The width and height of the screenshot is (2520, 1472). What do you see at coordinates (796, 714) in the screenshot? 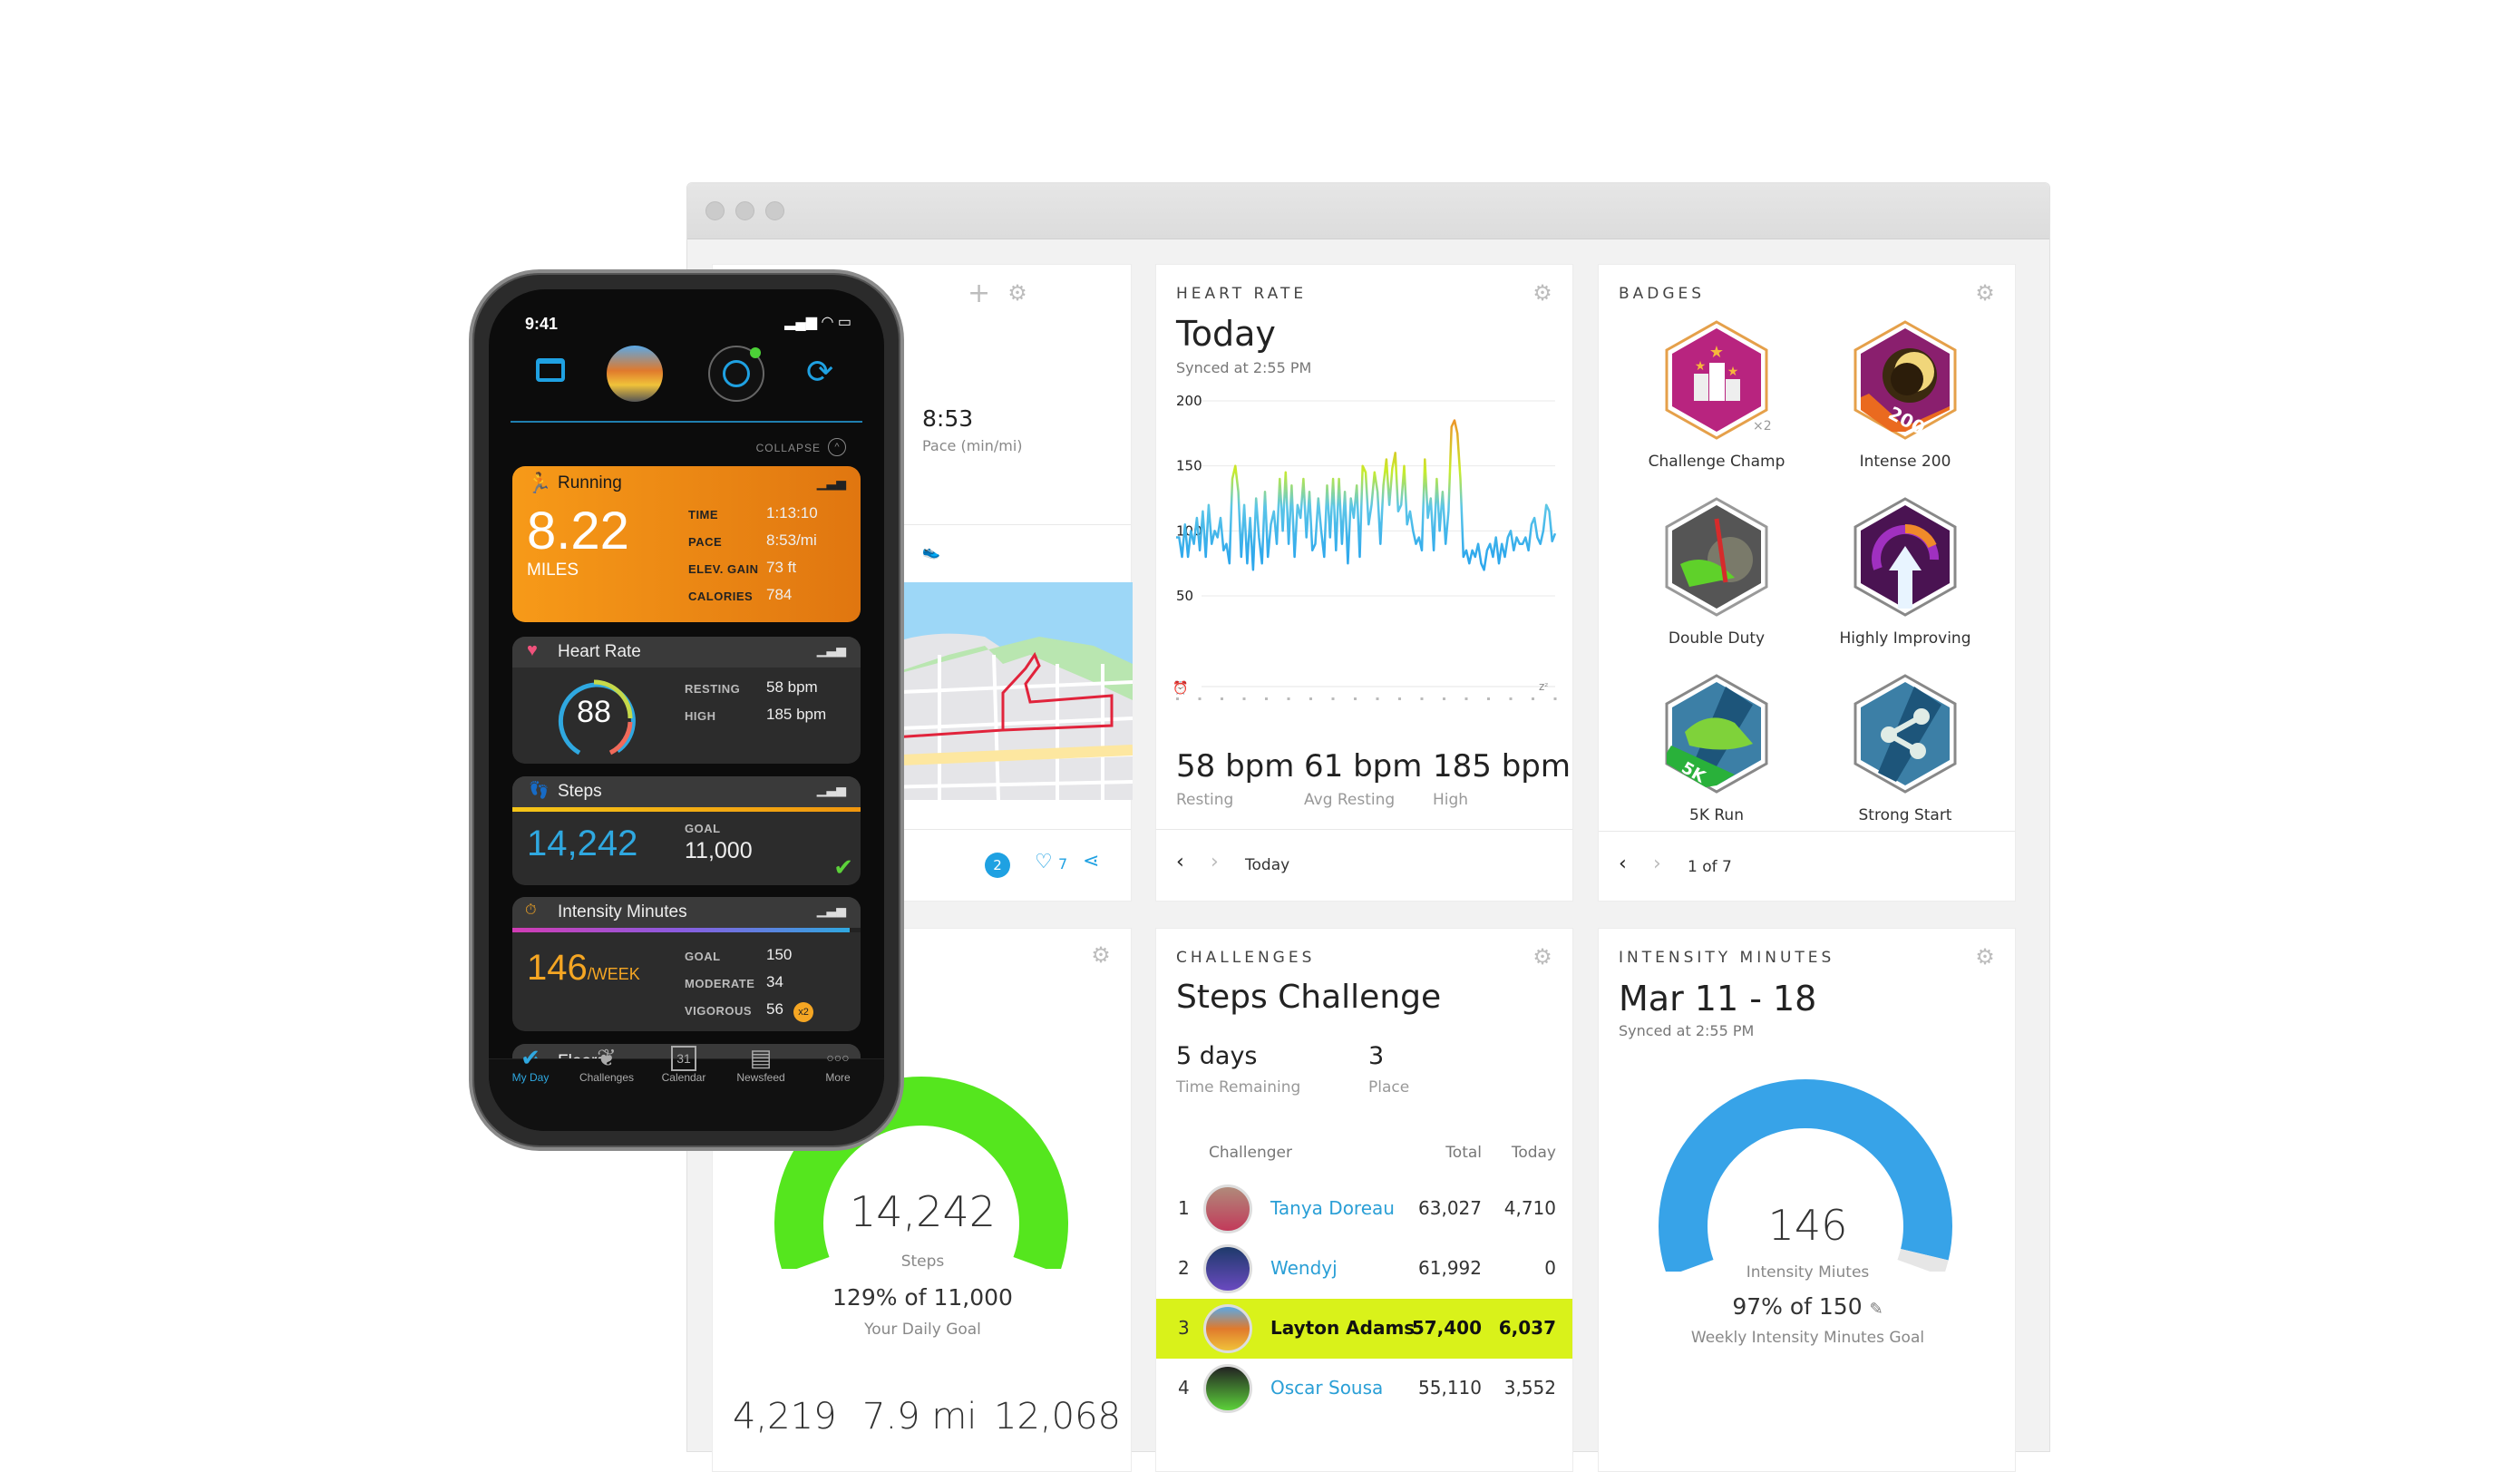
I see `stat-value: 185 bpm` at bounding box center [796, 714].